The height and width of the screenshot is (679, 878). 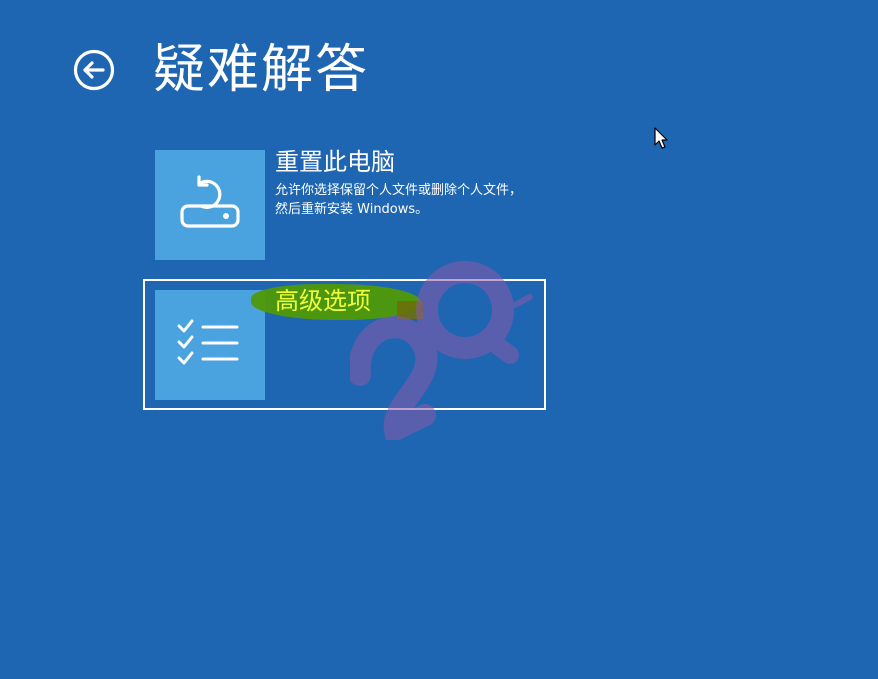 I want to click on advanced-options-tile, so click(x=210, y=345).